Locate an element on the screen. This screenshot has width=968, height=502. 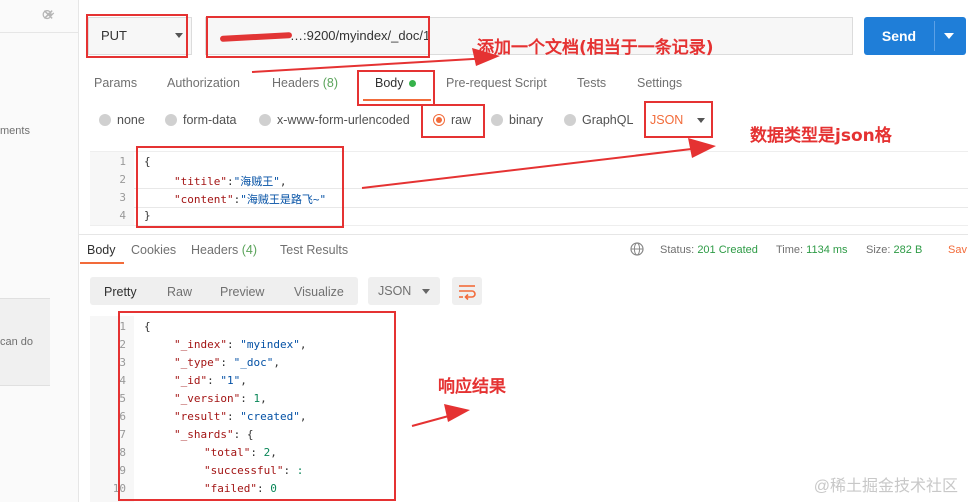
meta-label: Status: is located at coordinates (677, 250).